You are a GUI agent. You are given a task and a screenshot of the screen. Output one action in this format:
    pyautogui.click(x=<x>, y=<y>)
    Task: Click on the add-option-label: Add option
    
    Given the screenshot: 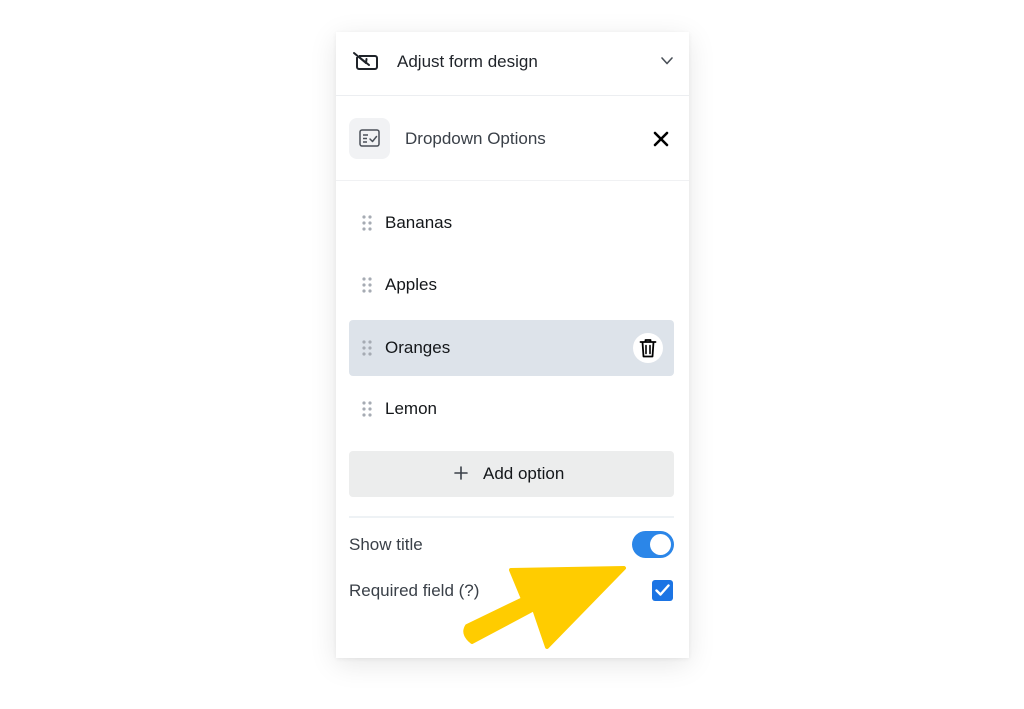 What is the action you would take?
    pyautogui.click(x=524, y=473)
    